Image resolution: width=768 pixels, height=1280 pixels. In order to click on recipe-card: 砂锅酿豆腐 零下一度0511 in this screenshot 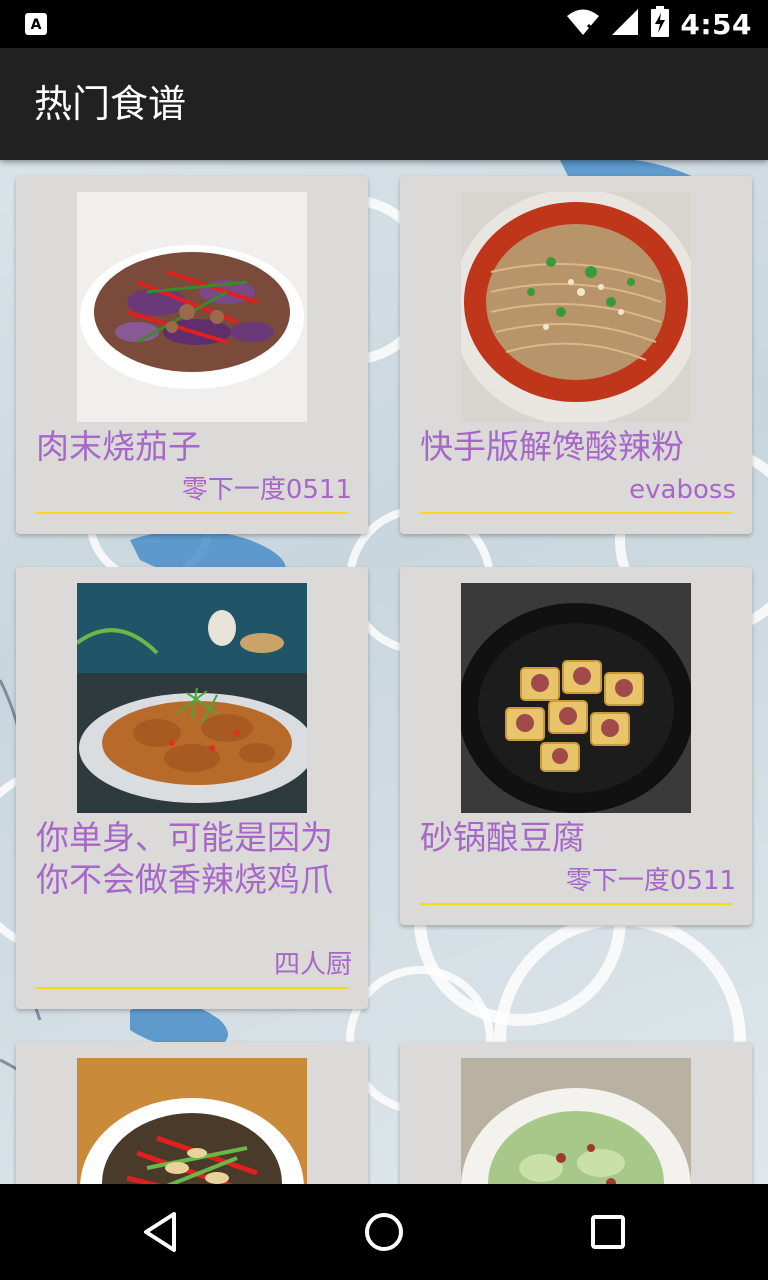, I will do `click(576, 746)`.